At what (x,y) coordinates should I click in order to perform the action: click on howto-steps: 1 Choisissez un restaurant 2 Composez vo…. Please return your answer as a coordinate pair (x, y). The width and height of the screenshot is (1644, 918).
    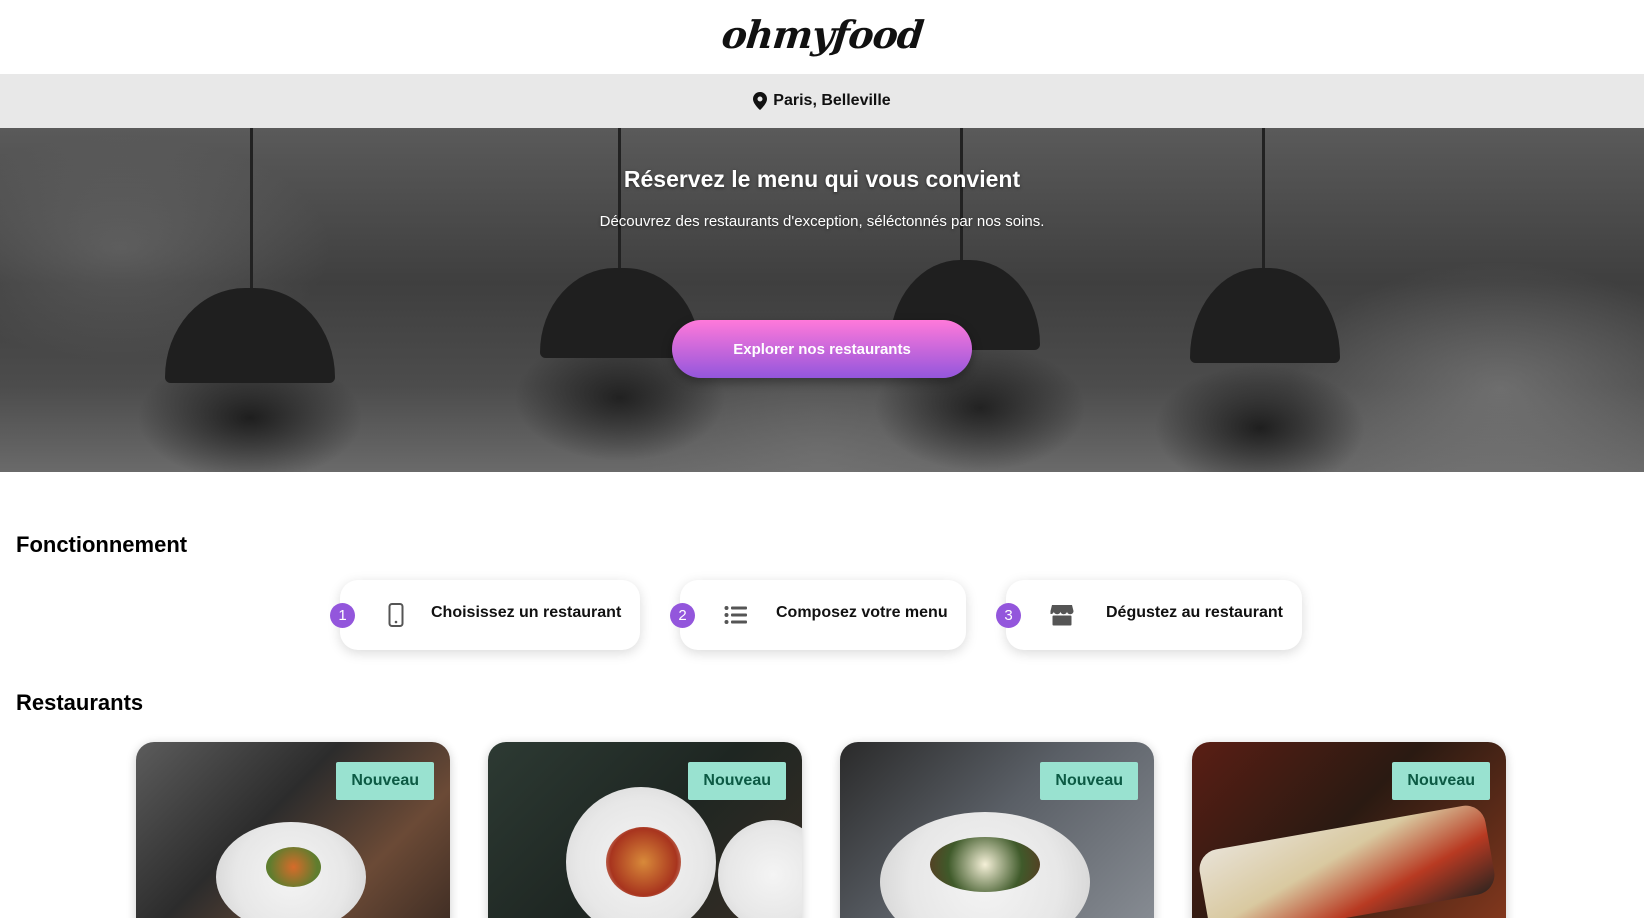
    Looking at the image, I should click on (822, 615).